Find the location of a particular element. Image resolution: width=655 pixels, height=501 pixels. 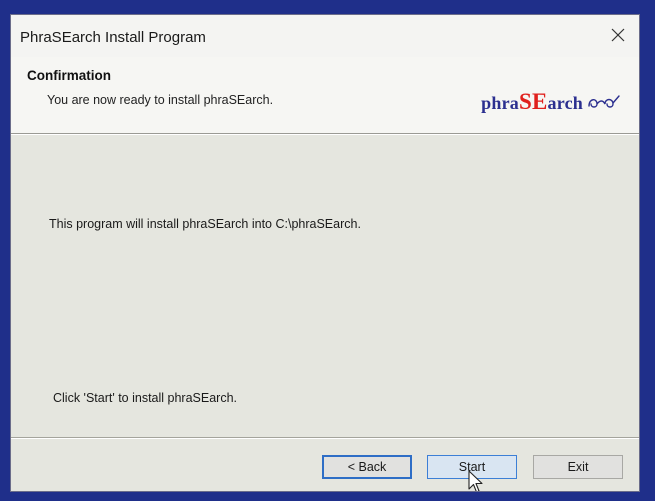

start-button: Start is located at coordinates (472, 467).